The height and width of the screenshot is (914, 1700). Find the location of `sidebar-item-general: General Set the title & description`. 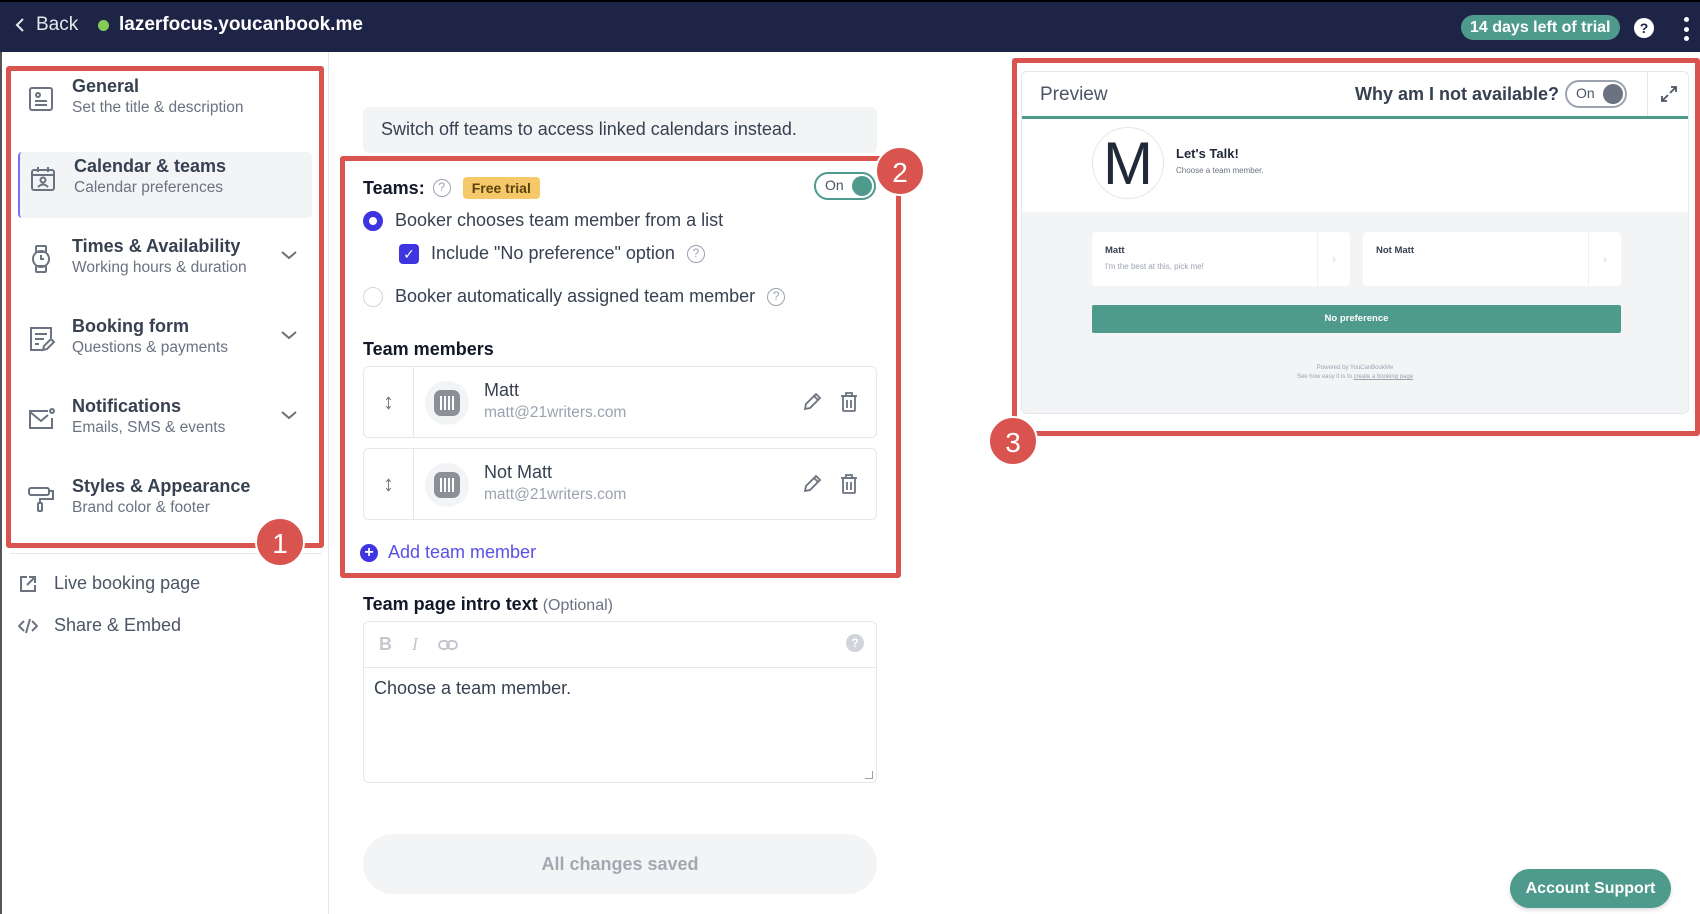

sidebar-item-general: General Set the title & description is located at coordinates (165, 105).